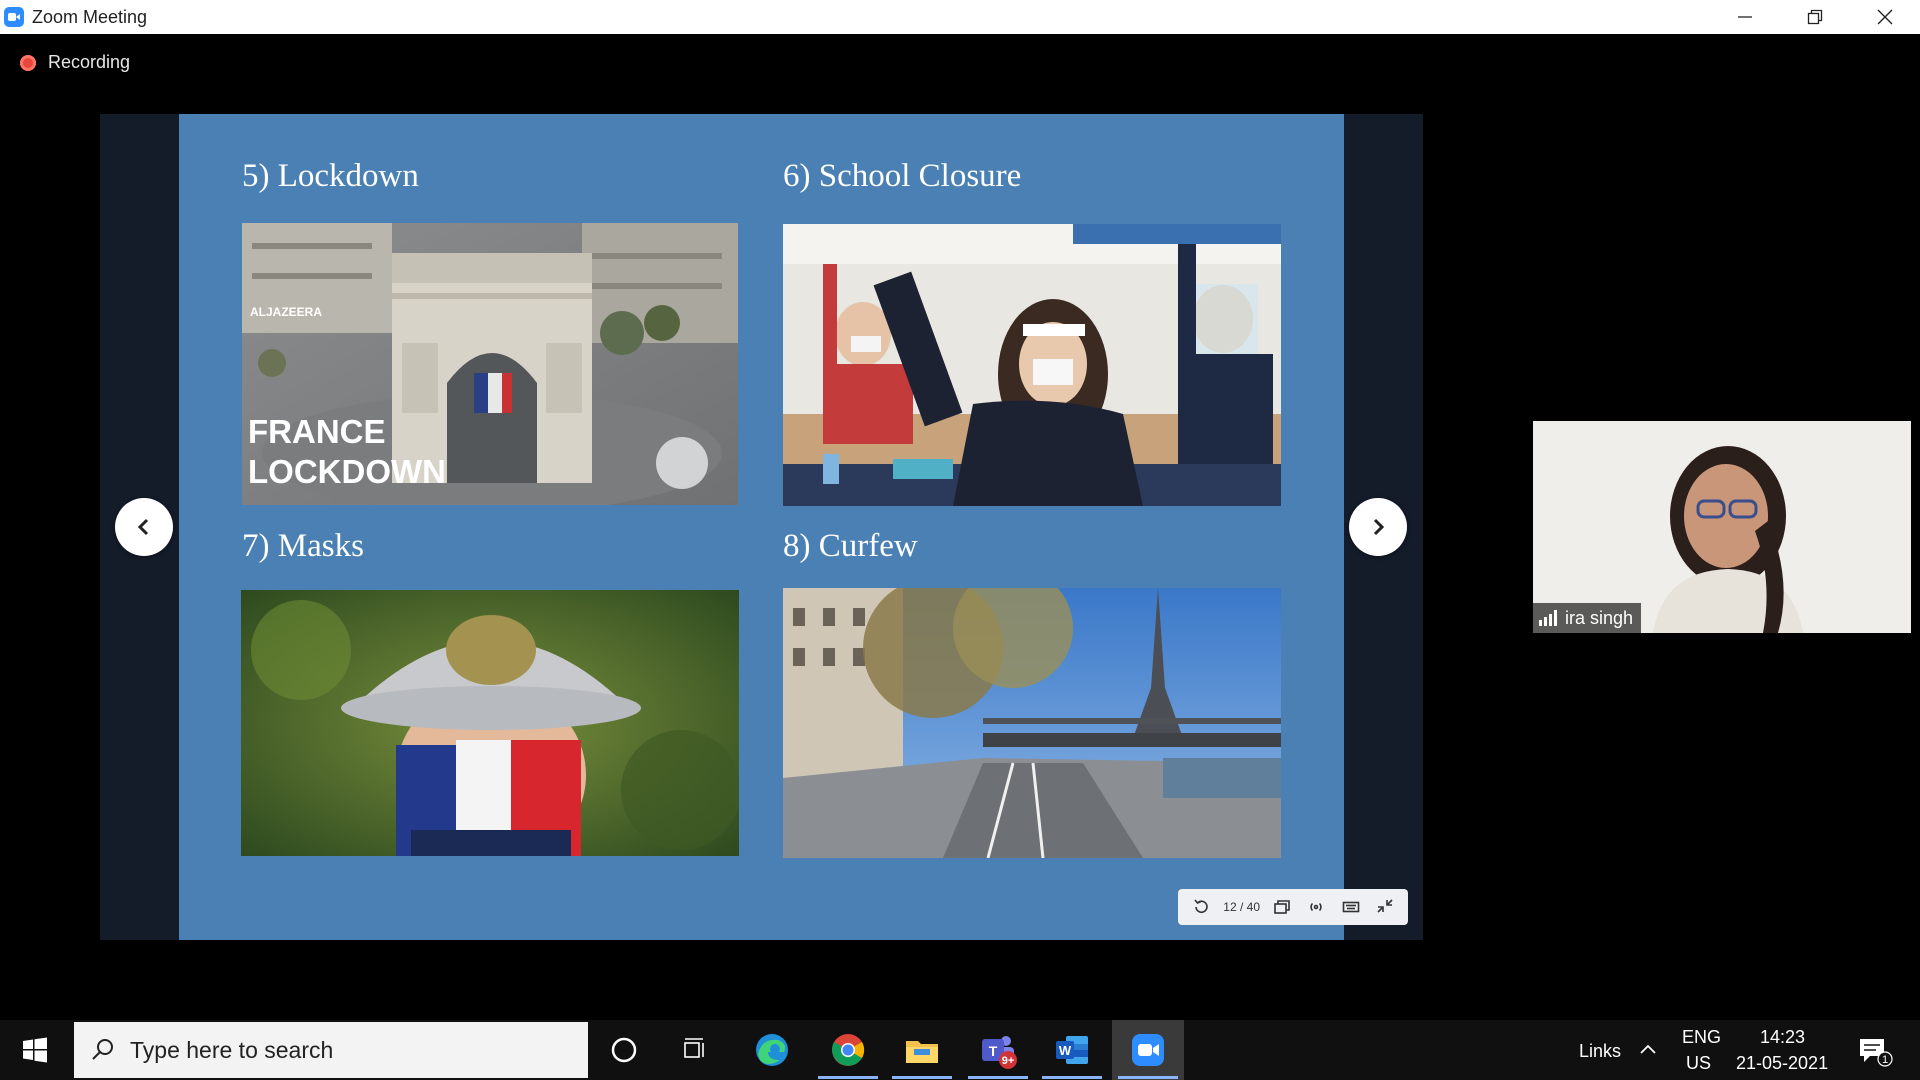  I want to click on word-taskbar-button: W, so click(1072, 1050).